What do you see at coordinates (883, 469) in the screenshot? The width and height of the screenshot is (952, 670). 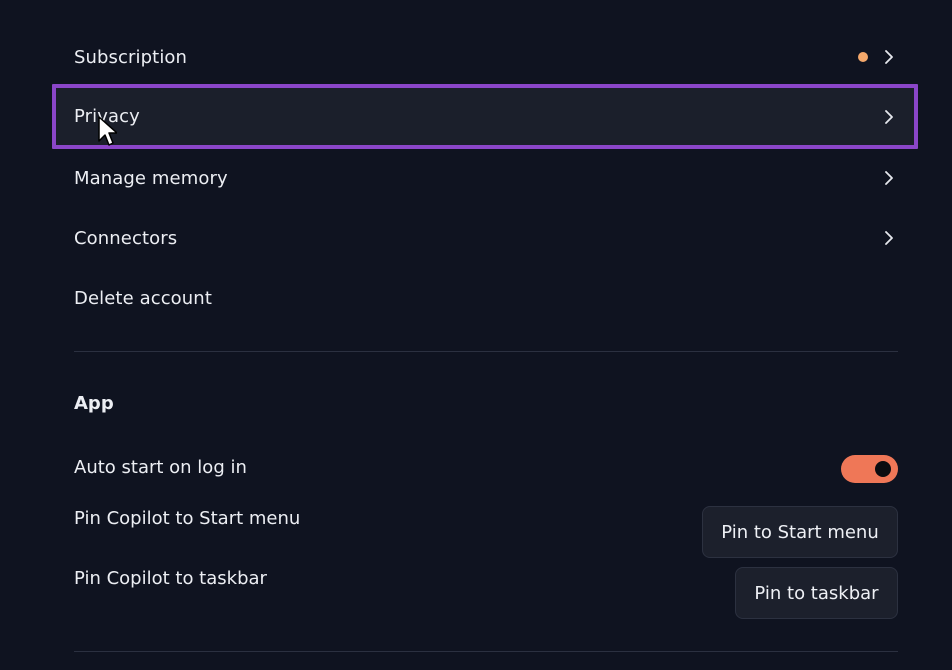 I see `toggle-knob` at bounding box center [883, 469].